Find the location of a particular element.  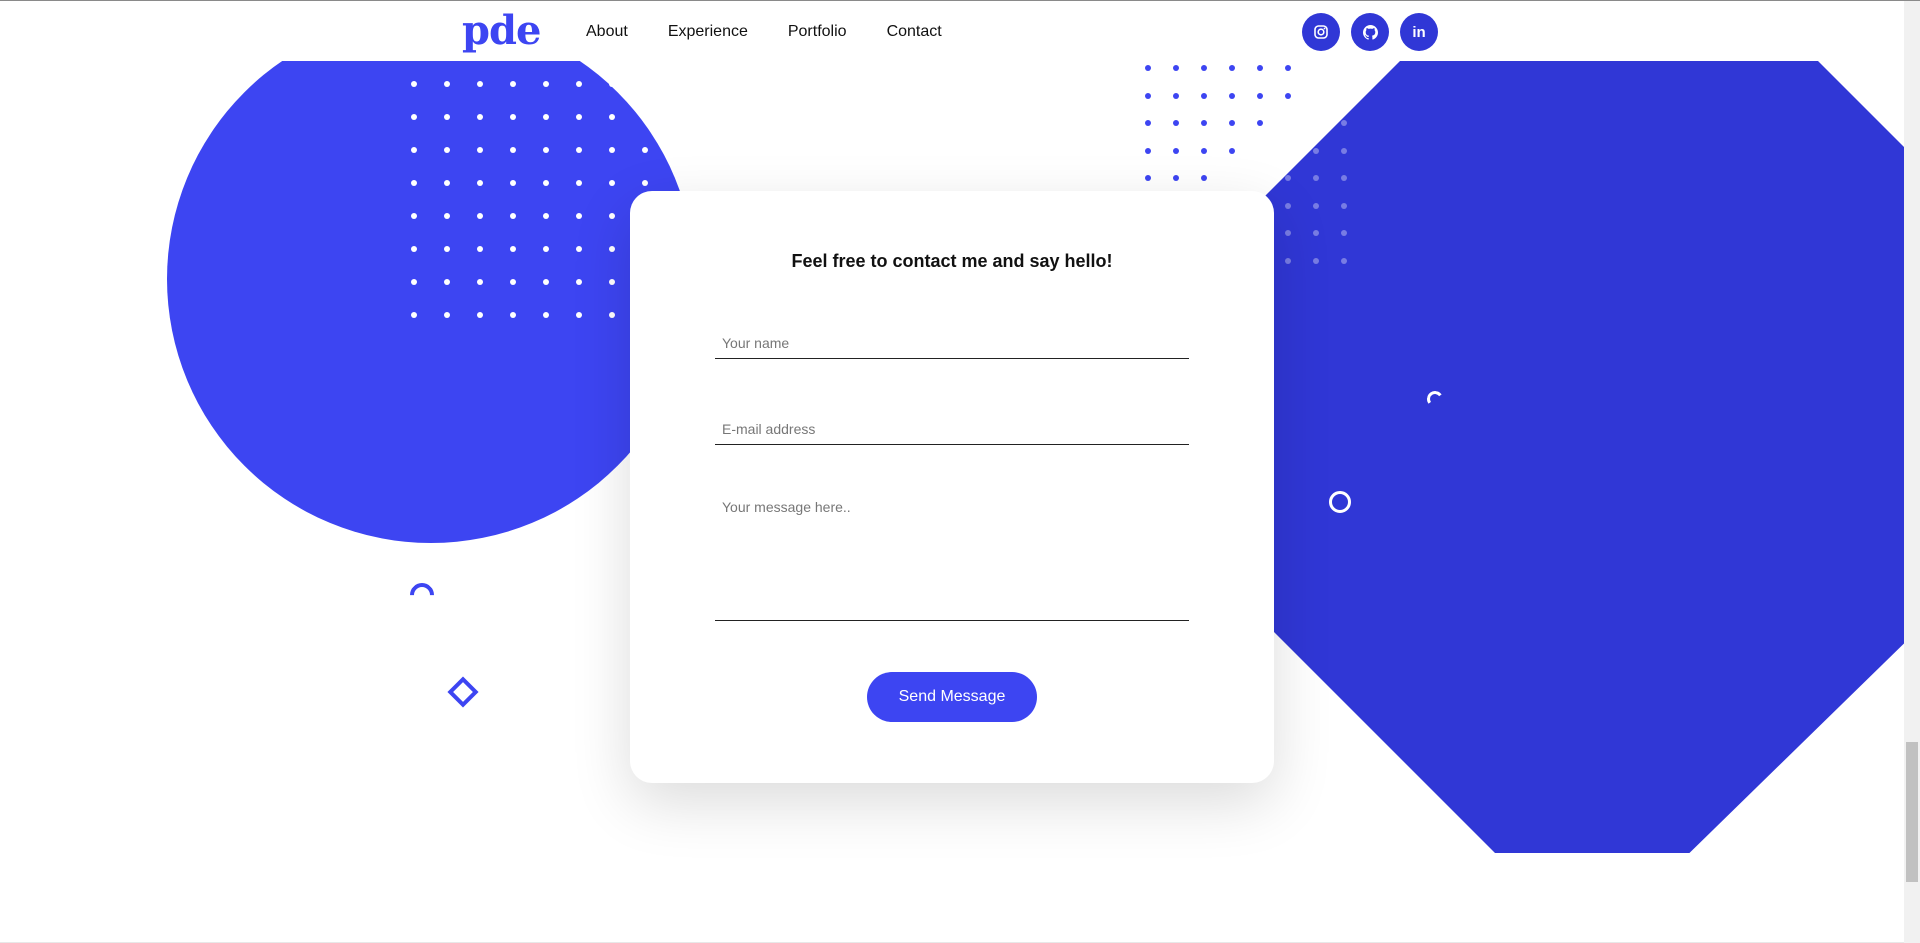

site-logo: pde is located at coordinates (501, 31).